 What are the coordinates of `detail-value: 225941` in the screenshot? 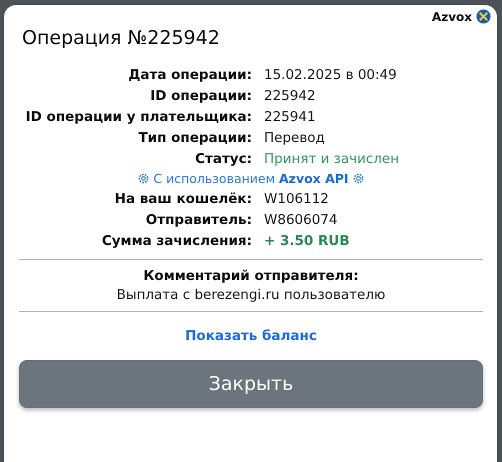 It's located at (290, 117).